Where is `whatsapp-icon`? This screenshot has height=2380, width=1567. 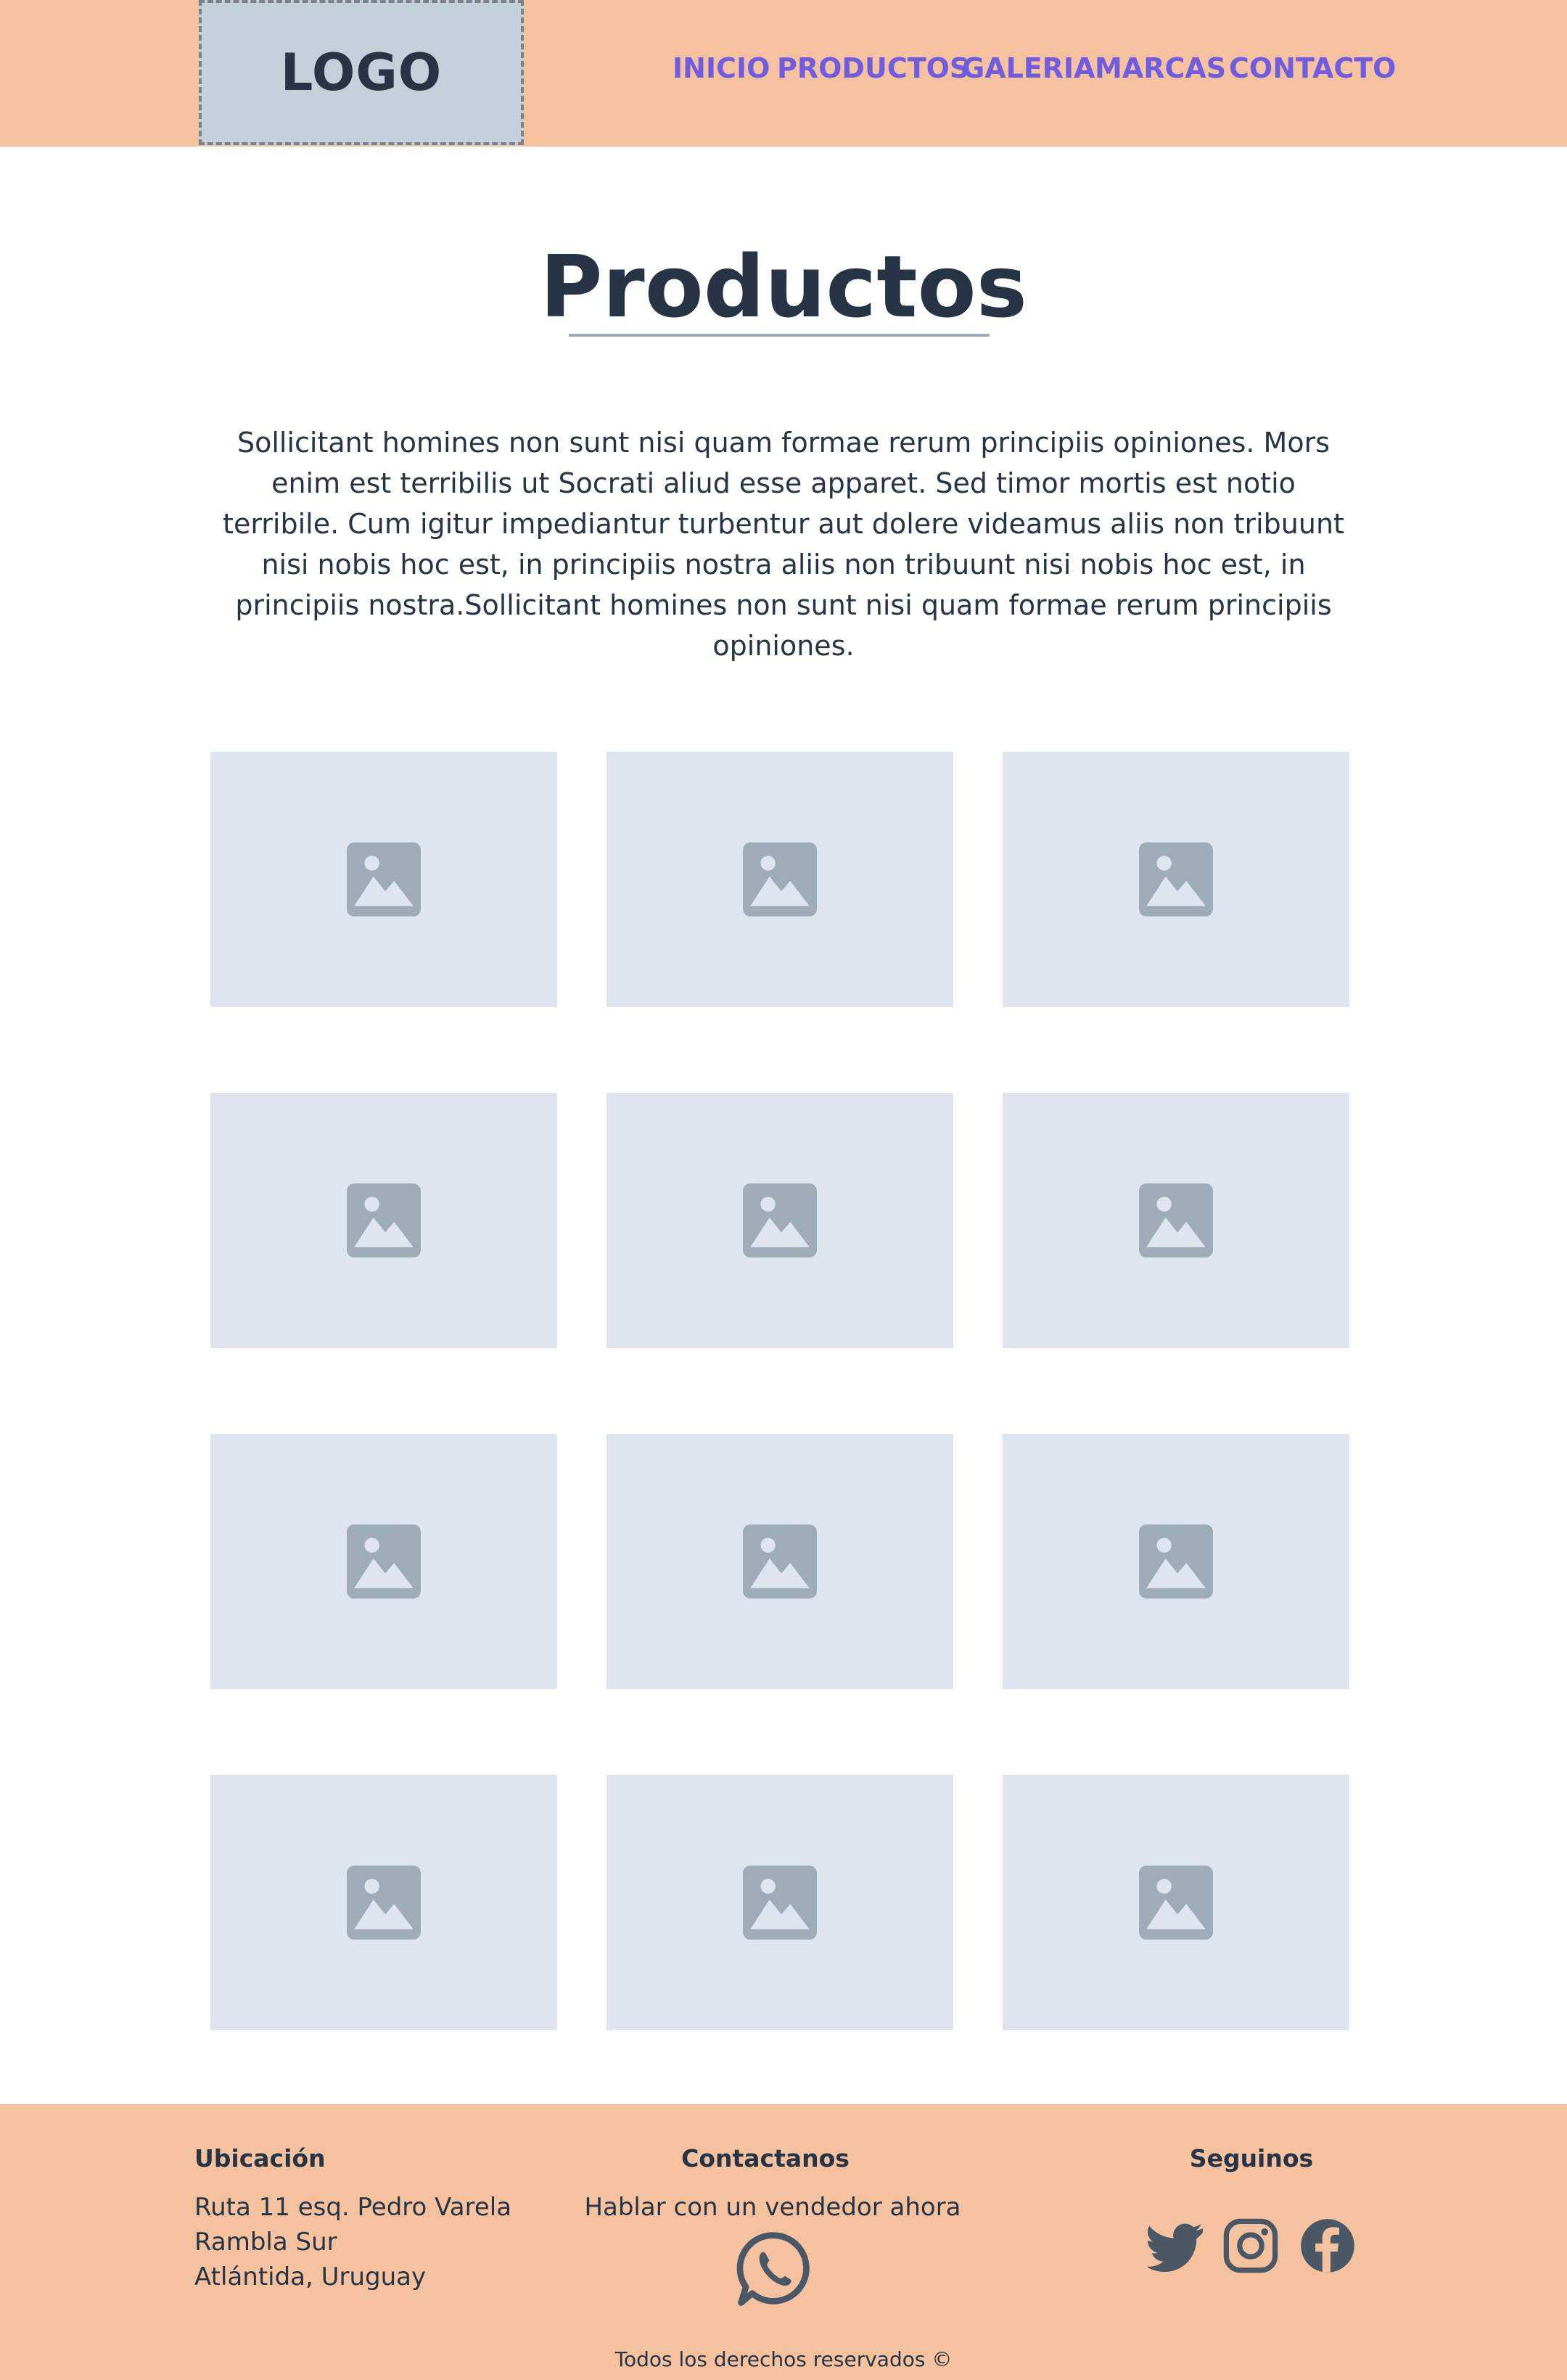 whatsapp-icon is located at coordinates (774, 2268).